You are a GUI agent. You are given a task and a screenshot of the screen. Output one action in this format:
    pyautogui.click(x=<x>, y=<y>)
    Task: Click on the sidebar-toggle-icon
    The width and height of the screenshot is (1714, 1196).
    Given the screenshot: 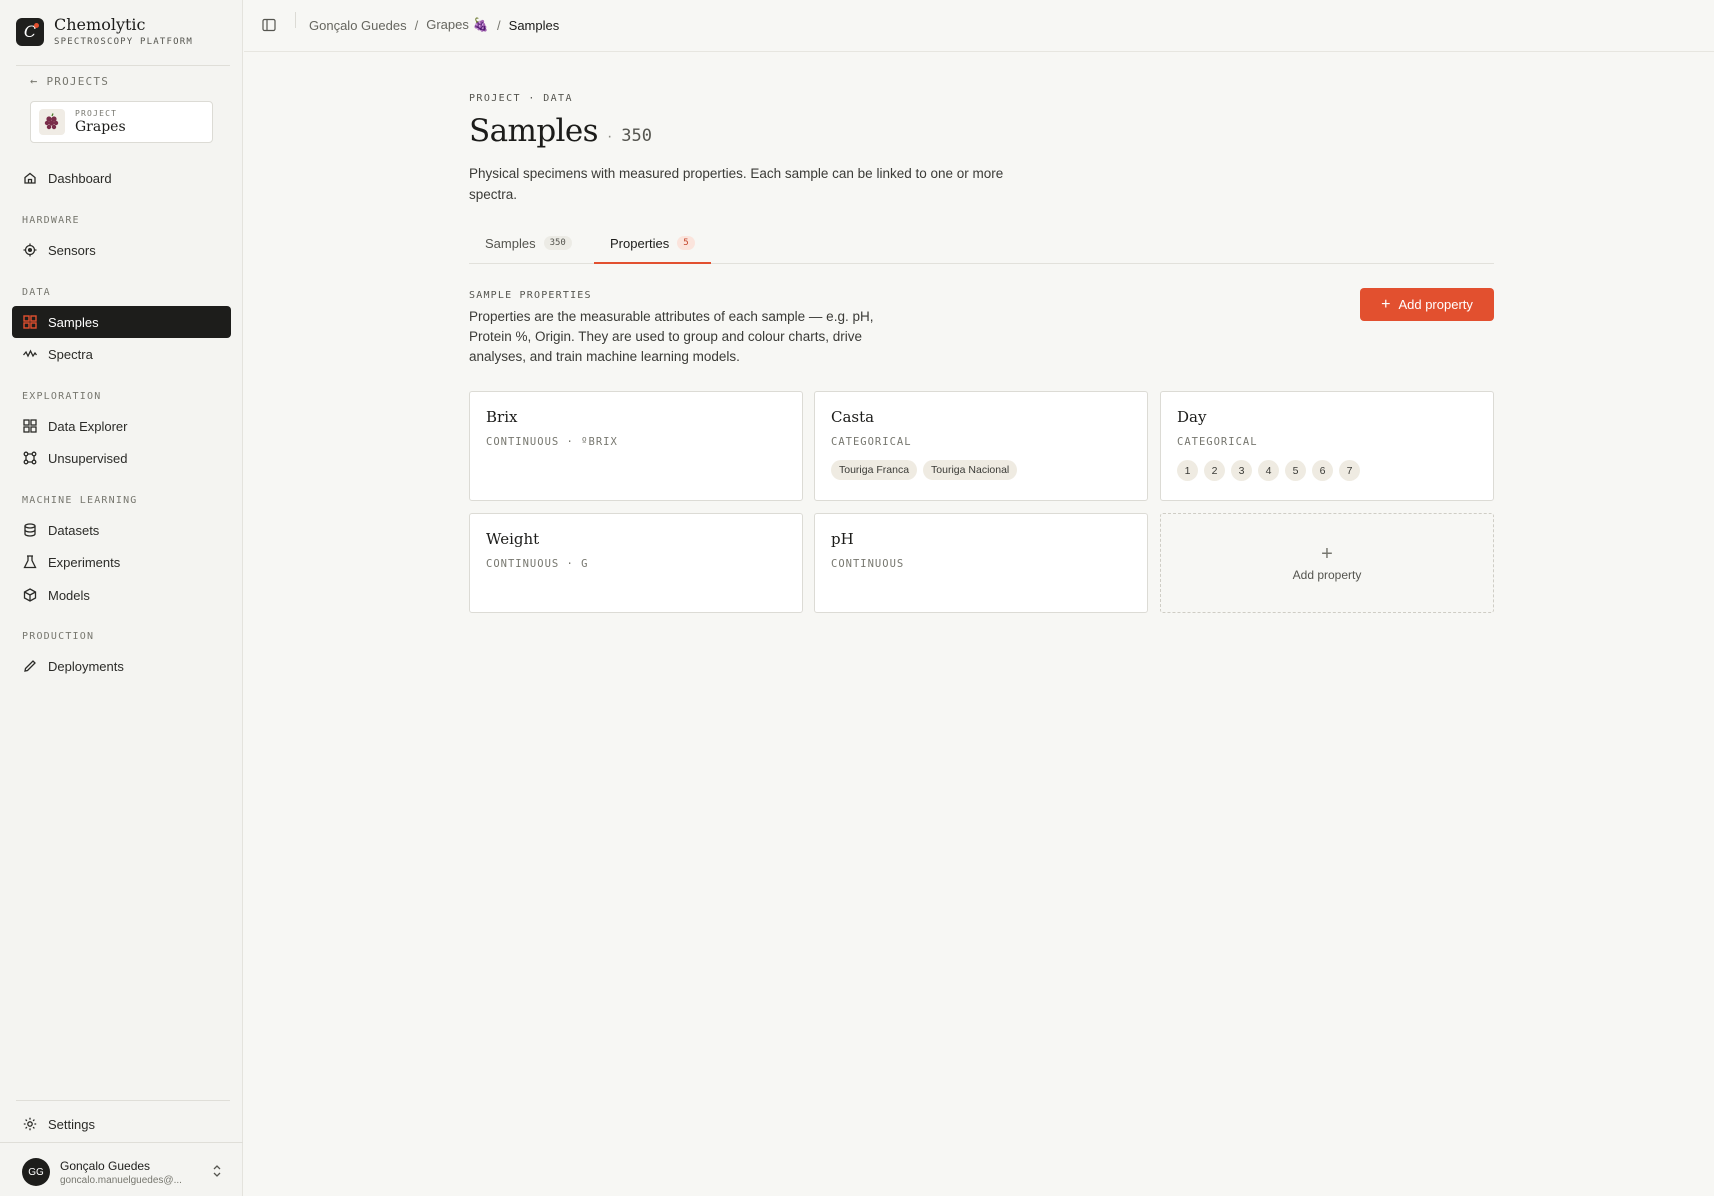 What is the action you would take?
    pyautogui.click(x=269, y=27)
    